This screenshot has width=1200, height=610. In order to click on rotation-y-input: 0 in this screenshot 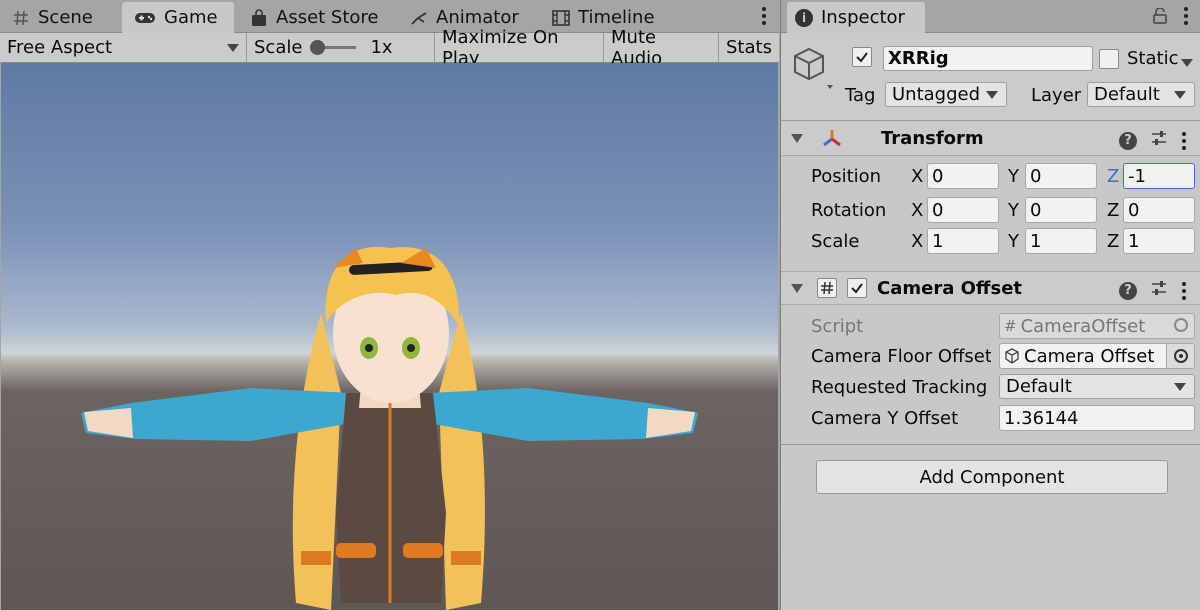, I will do `click(1061, 210)`.